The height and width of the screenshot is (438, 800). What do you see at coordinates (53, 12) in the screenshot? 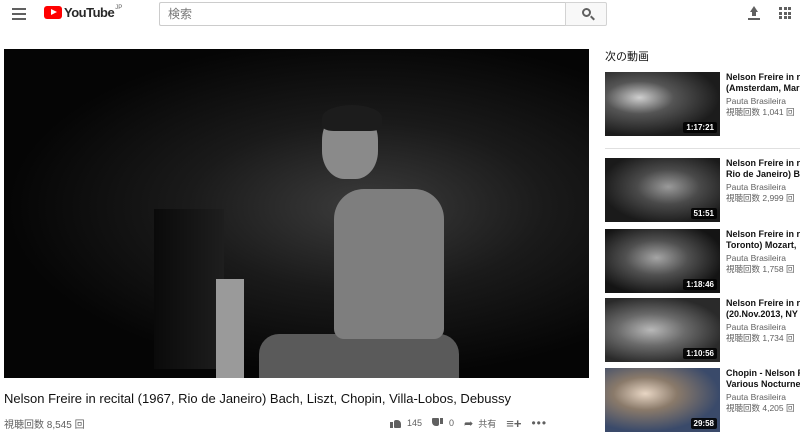
I see `play-icon` at bounding box center [53, 12].